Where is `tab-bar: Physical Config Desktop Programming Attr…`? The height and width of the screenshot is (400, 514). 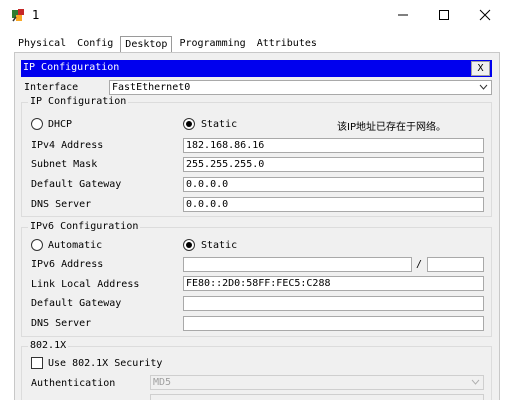 tab-bar: Physical Config Desktop Programming Attr… is located at coordinates (169, 44).